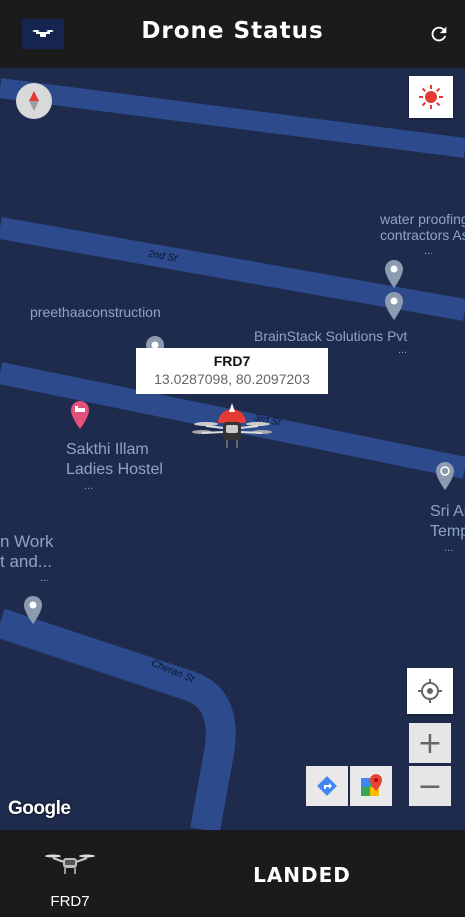 The width and height of the screenshot is (465, 917). I want to click on marker-coordinates: 13.0287098, 80.2097203, so click(232, 379).